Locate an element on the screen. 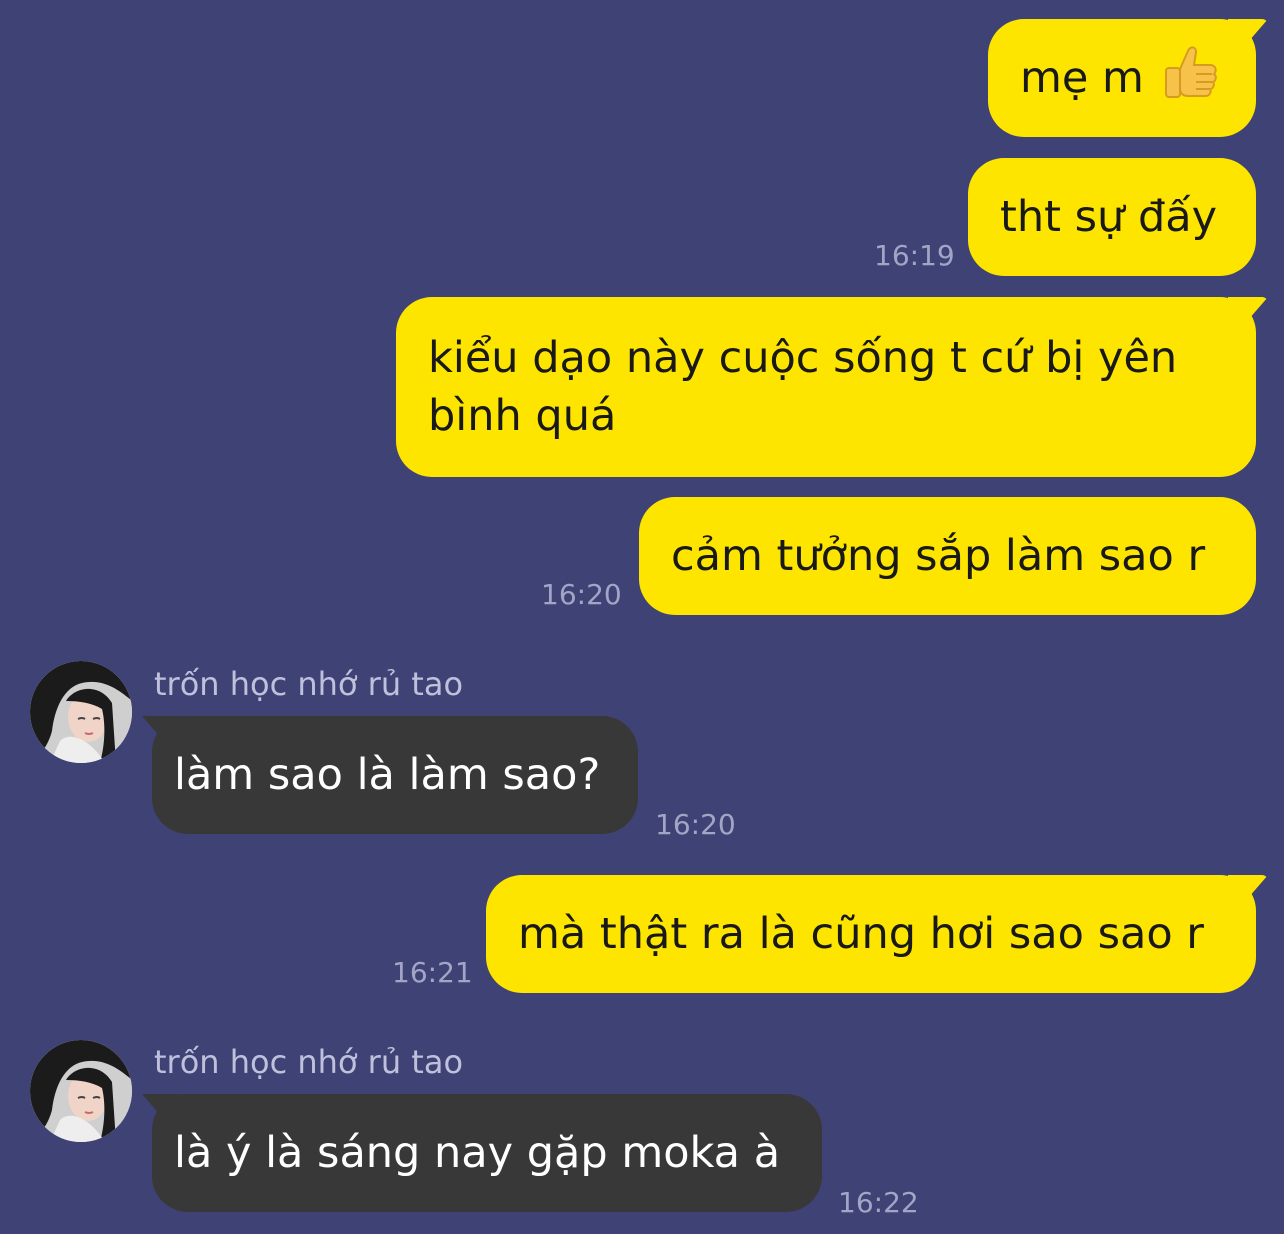 The width and height of the screenshot is (1284, 1234). outgoing-message-bubble: cảm tưởng sắp làm sao r is located at coordinates (947, 556).